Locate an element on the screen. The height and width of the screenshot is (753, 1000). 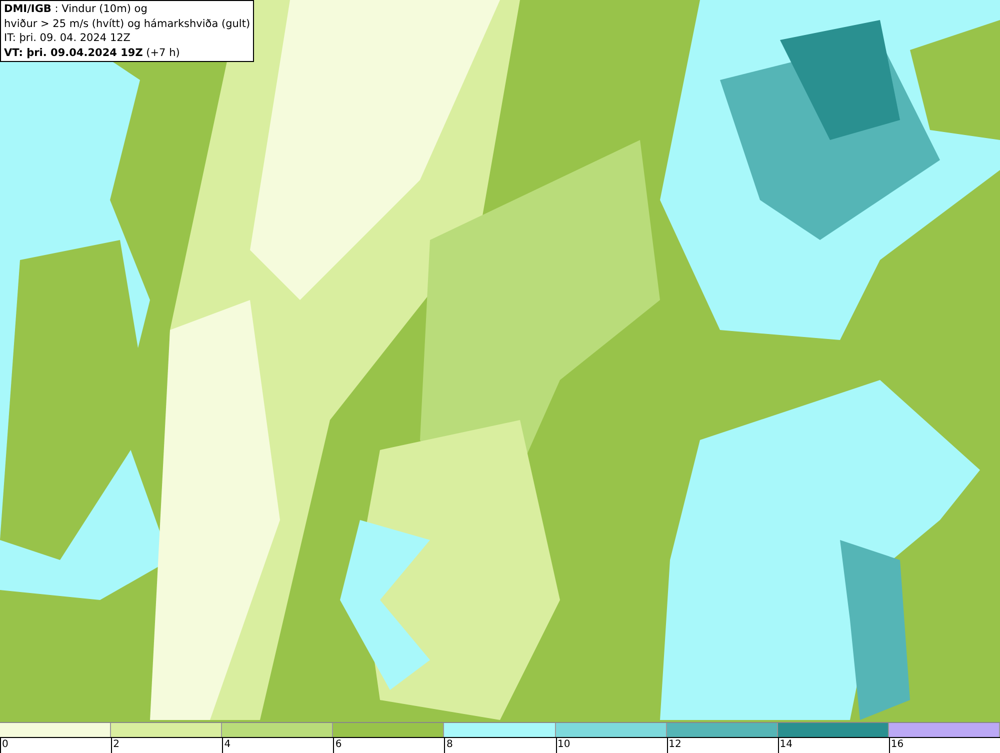
scale-tick-label: 16 is located at coordinates (896, 745).